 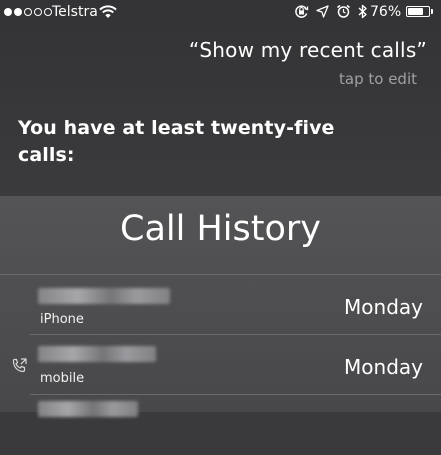 I want to click on call-history-row, so click(x=220, y=425).